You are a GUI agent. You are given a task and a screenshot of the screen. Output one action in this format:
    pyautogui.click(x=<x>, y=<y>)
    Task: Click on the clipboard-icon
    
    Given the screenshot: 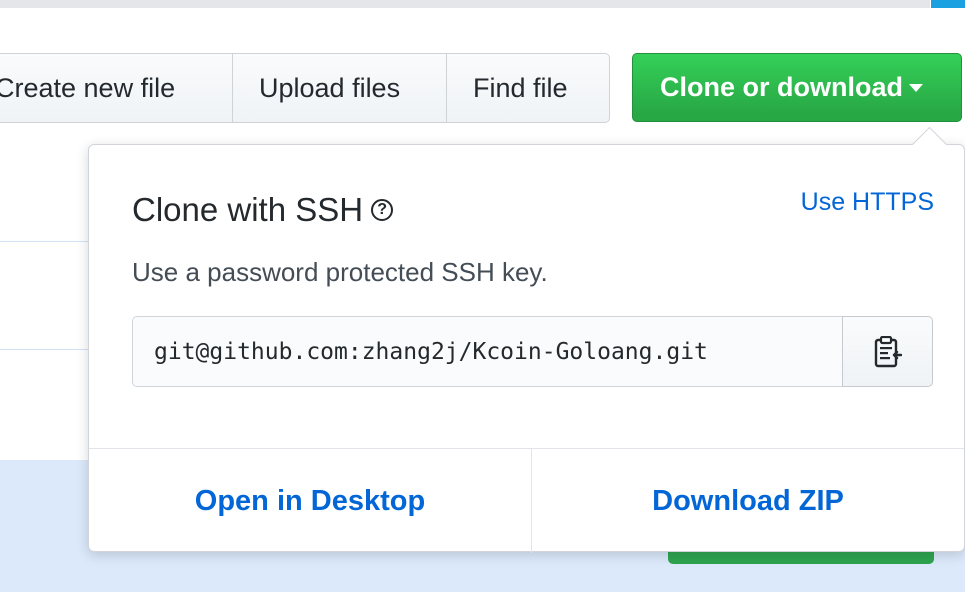 What is the action you would take?
    pyautogui.click(x=888, y=351)
    